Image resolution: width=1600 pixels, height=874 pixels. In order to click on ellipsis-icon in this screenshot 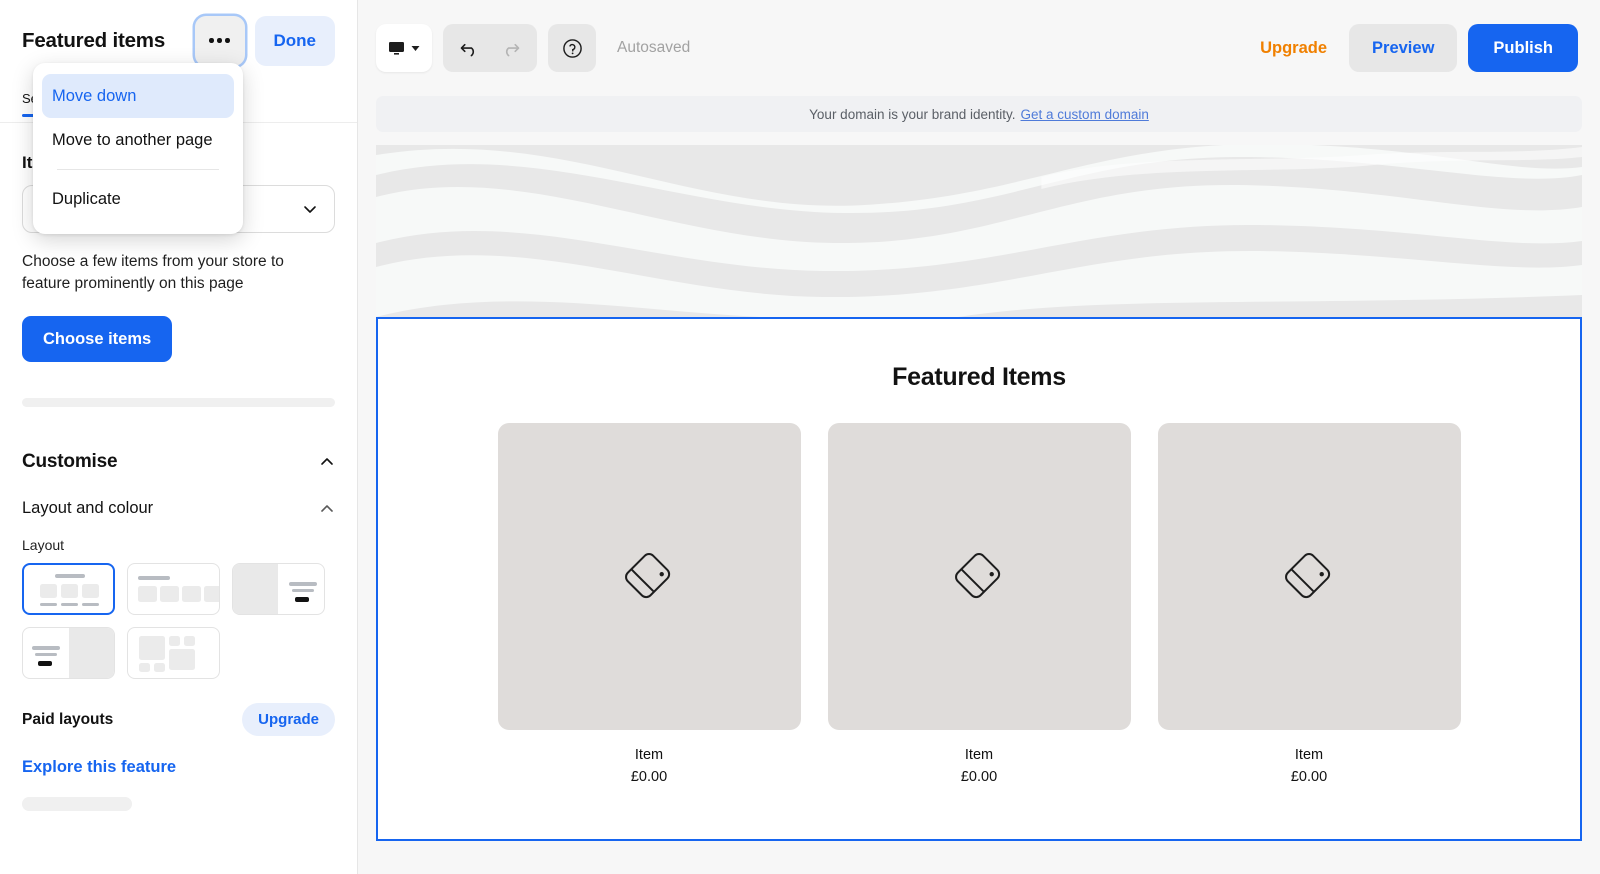, I will do `click(219, 40)`.